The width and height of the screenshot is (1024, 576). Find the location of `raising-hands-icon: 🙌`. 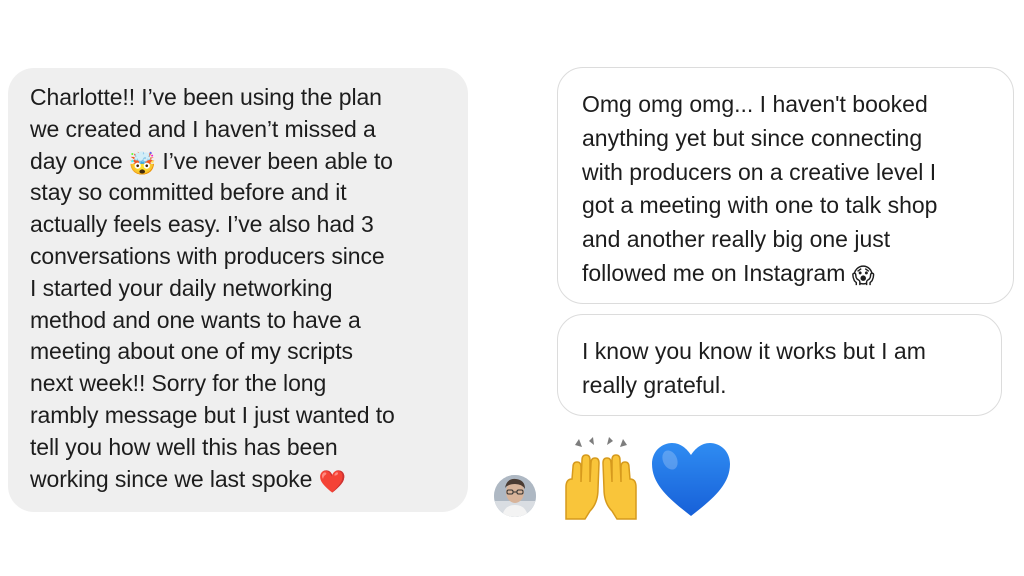

raising-hands-icon: 🙌 is located at coordinates (601, 478).